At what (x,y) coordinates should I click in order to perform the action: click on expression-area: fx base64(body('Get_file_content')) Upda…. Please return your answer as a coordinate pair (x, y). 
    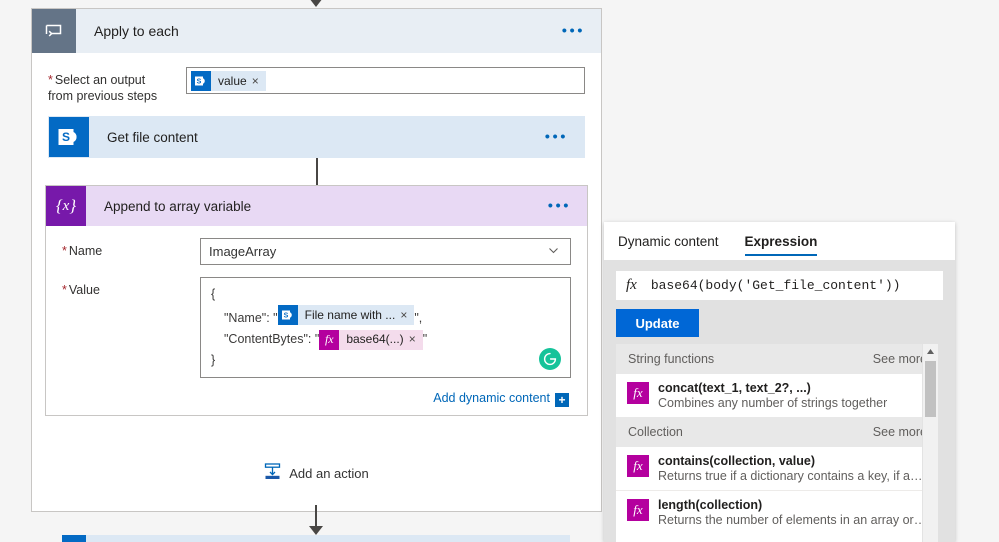
    Looking at the image, I should click on (779, 298).